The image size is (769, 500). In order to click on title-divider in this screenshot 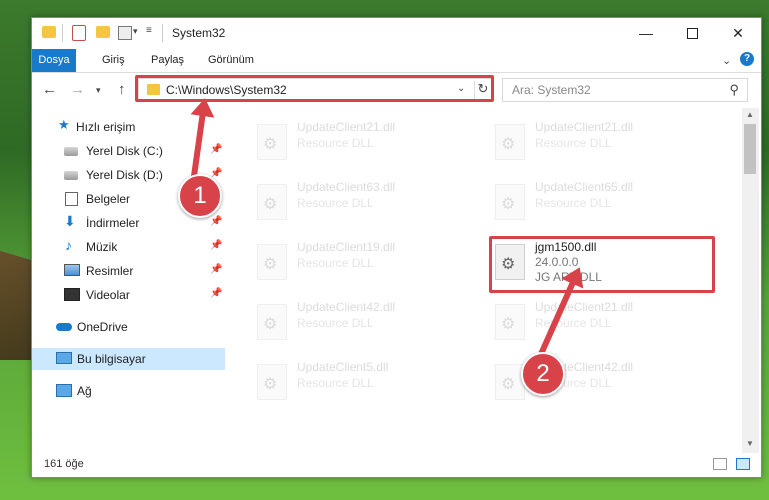, I will do `click(162, 33)`.